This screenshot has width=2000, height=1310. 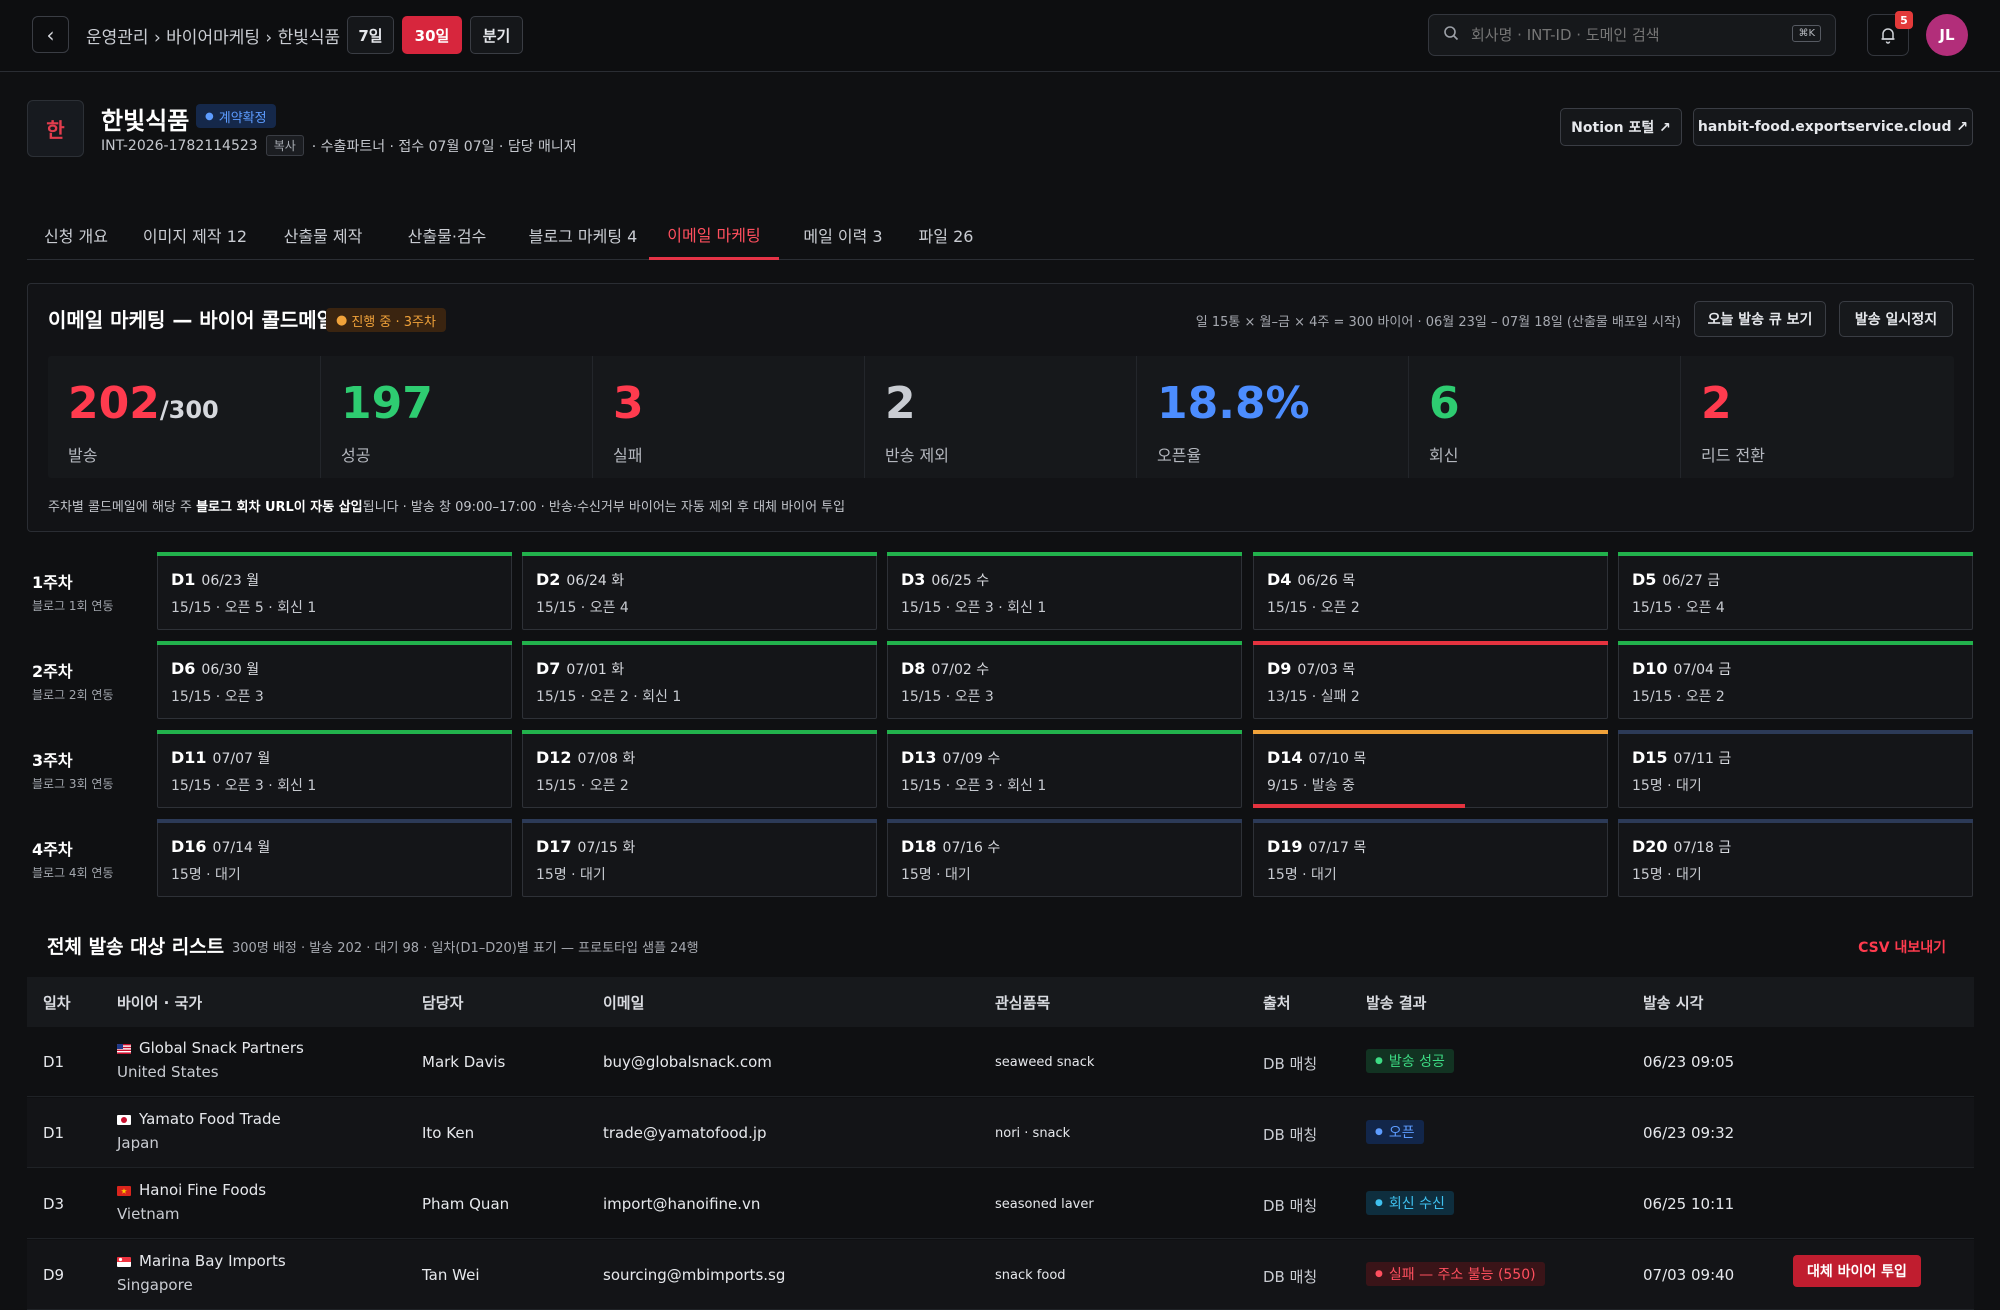 What do you see at coordinates (52, 760) in the screenshot?
I see `week-title: 3주차` at bounding box center [52, 760].